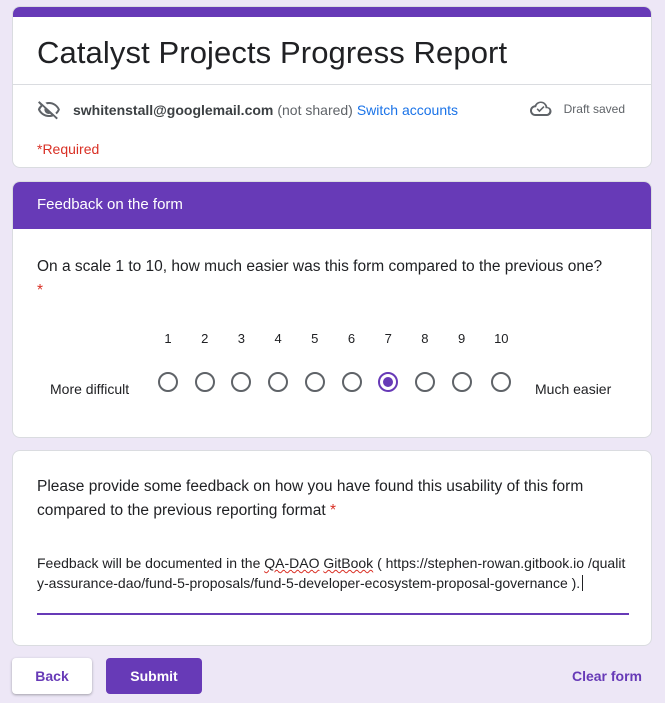 The image size is (665, 703). Describe the element at coordinates (272, 52) in the screenshot. I see `form-title: Catalyst Projects Progress Report` at that location.